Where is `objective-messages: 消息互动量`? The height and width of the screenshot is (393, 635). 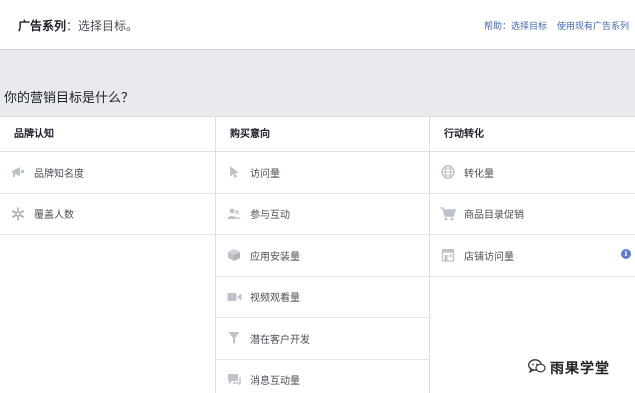 objective-messages: 消息互动量 is located at coordinates (322, 376).